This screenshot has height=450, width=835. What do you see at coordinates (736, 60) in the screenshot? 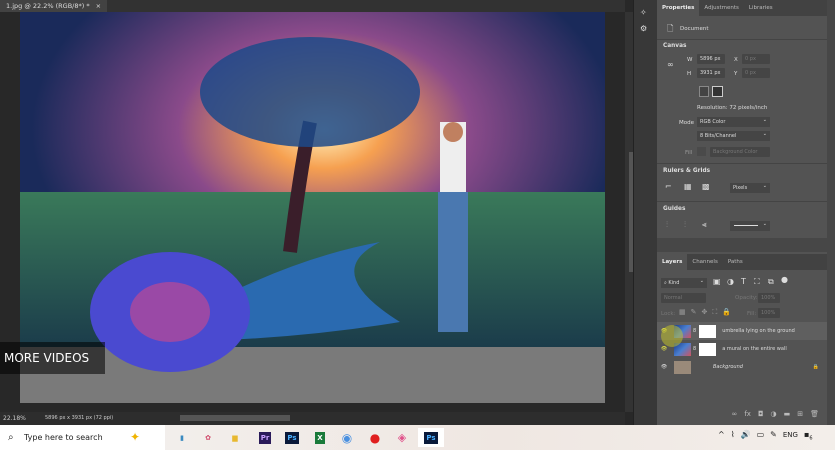
I see `x-label: X` at bounding box center [736, 60].